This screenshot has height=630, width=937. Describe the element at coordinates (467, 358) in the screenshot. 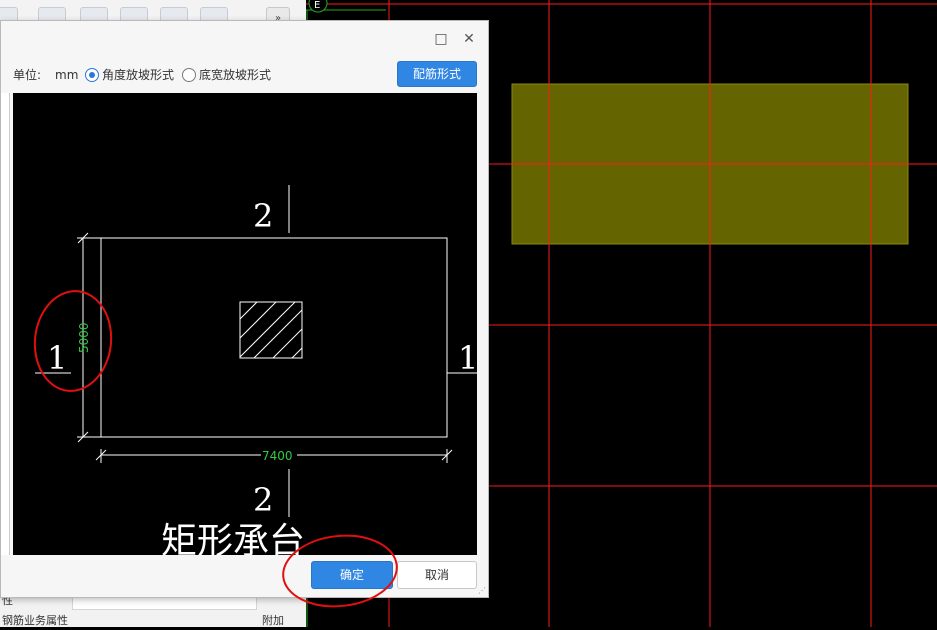

I see `section-label-right: 1` at that location.